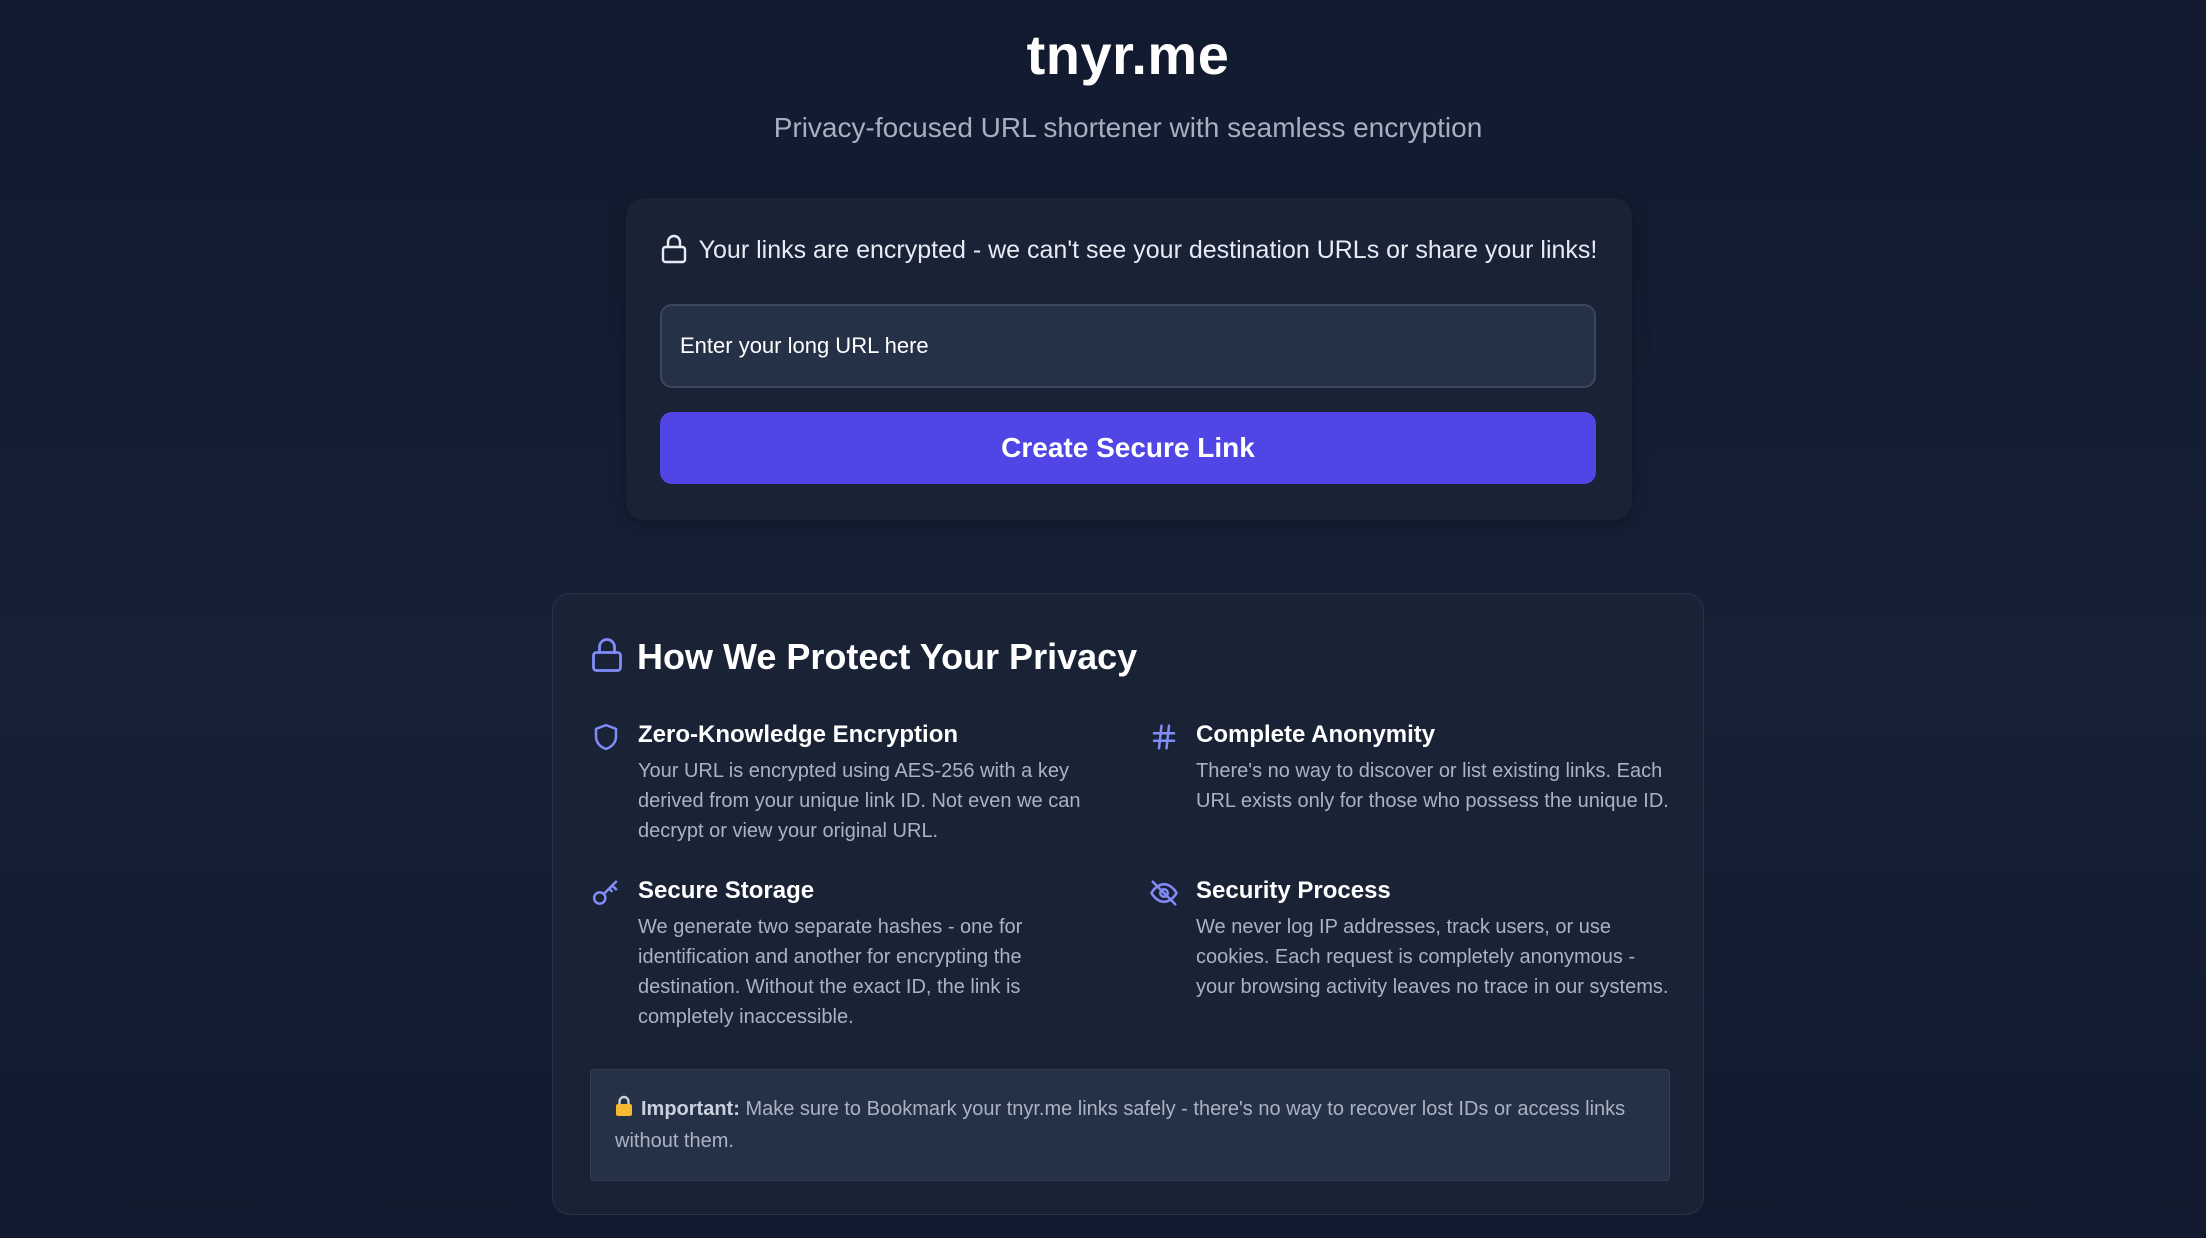 The width and height of the screenshot is (2206, 1238). I want to click on key-icon, so click(606, 893).